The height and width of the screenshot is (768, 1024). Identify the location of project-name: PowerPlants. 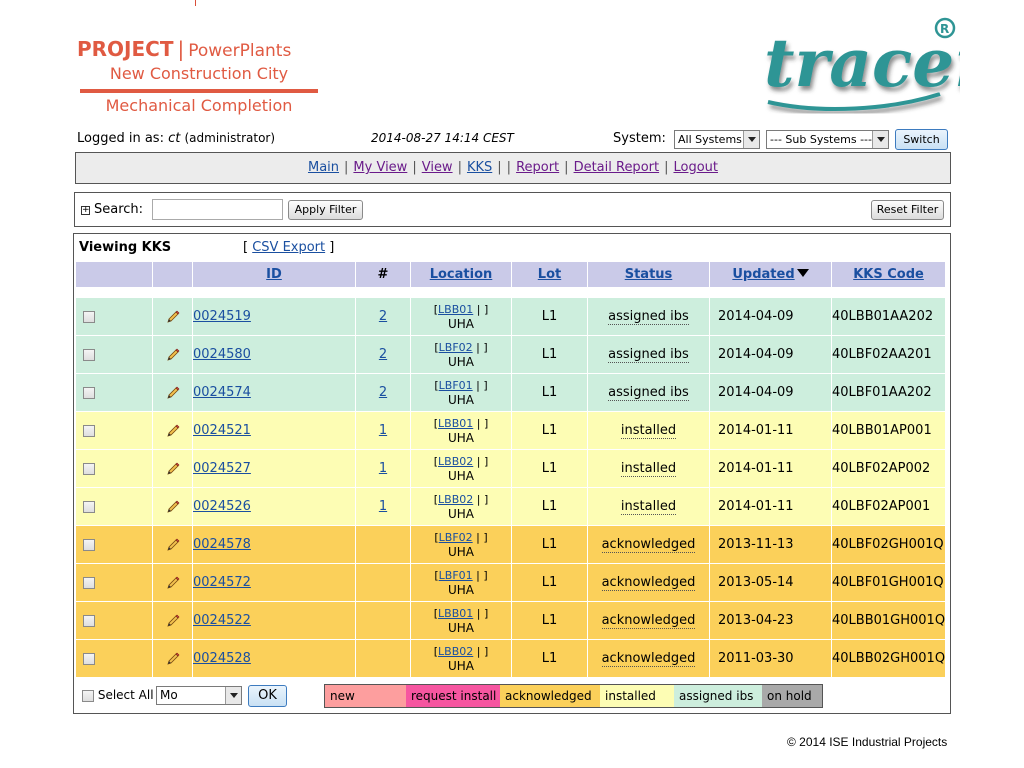
(240, 51).